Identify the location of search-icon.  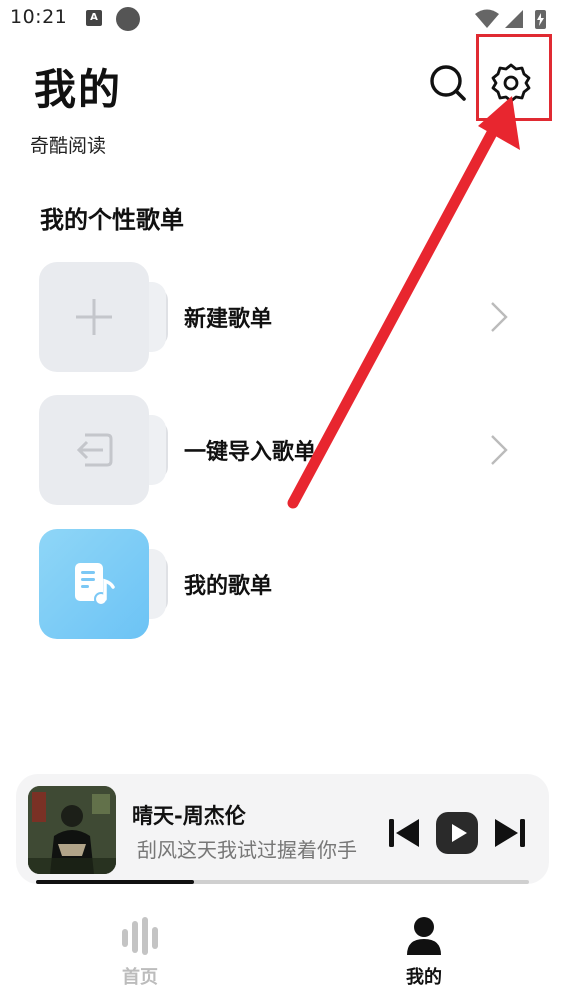
(448, 83).